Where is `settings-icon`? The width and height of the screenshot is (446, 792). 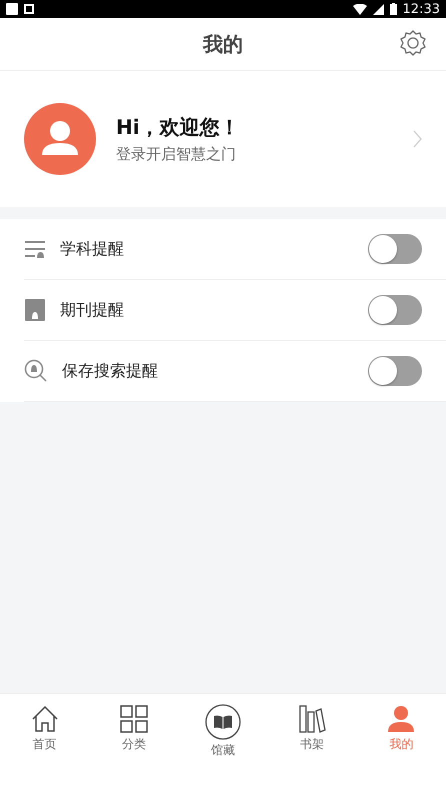 settings-icon is located at coordinates (413, 43).